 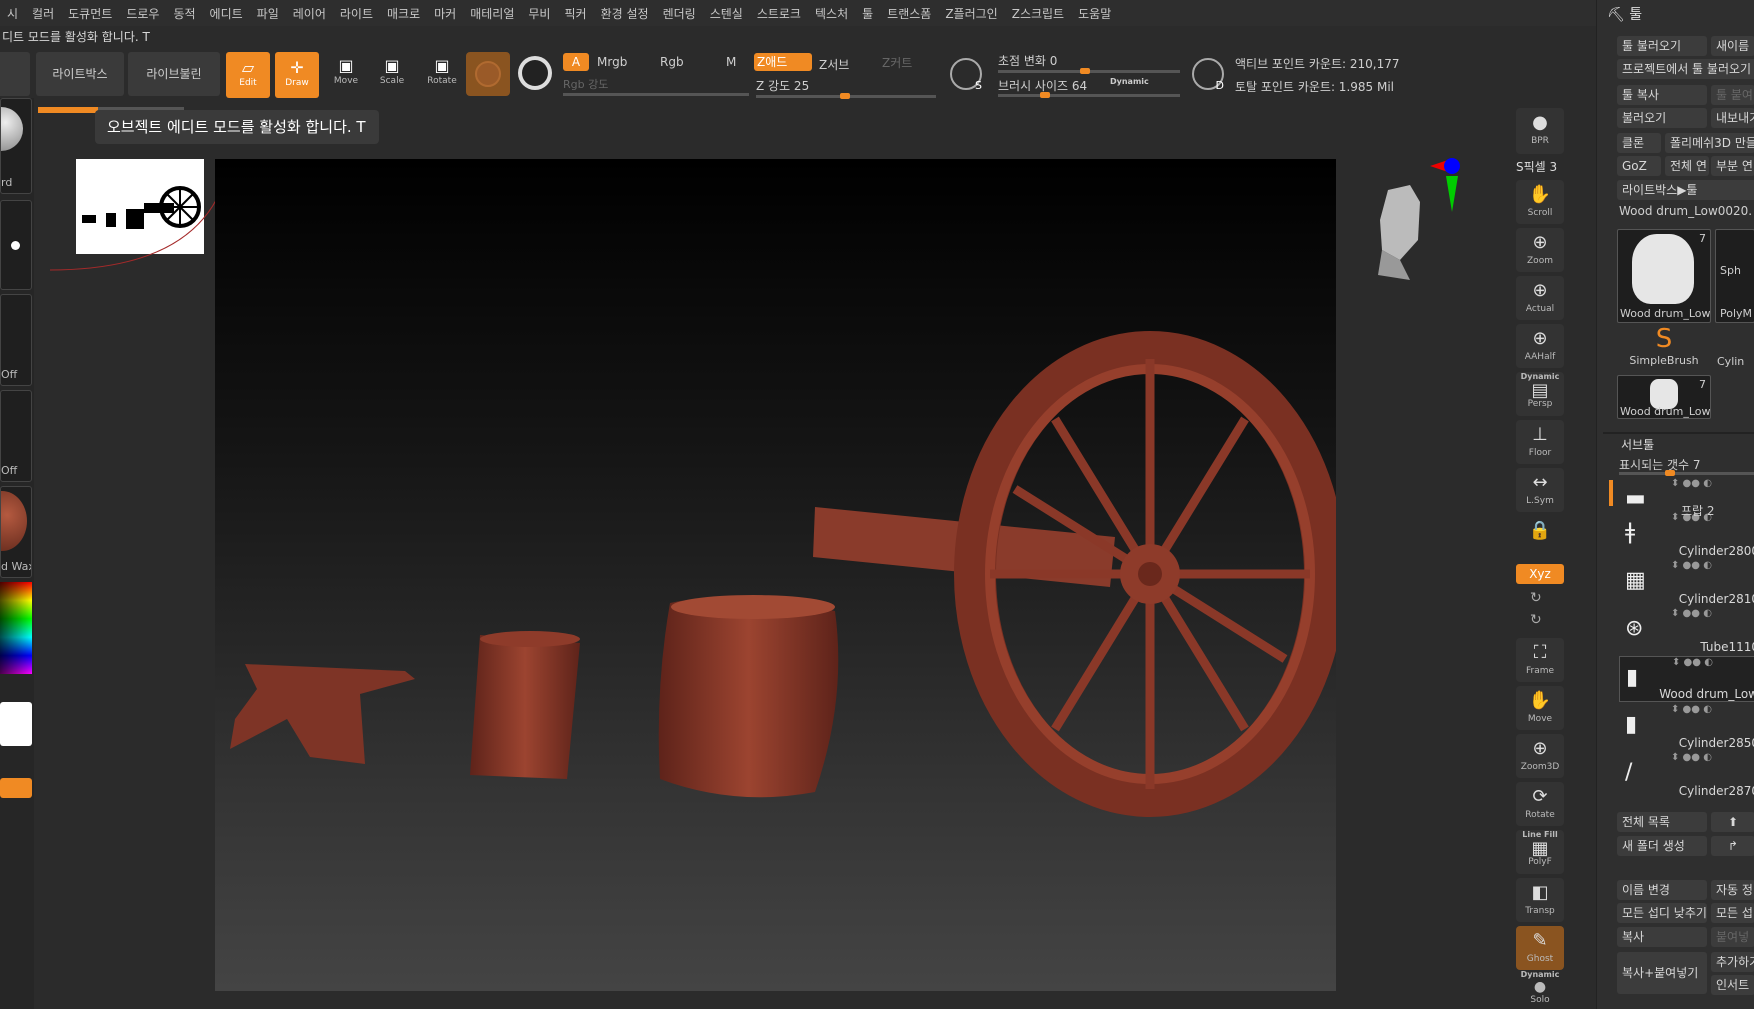 I want to click on scale-button: ▣ Scale, so click(x=392, y=76).